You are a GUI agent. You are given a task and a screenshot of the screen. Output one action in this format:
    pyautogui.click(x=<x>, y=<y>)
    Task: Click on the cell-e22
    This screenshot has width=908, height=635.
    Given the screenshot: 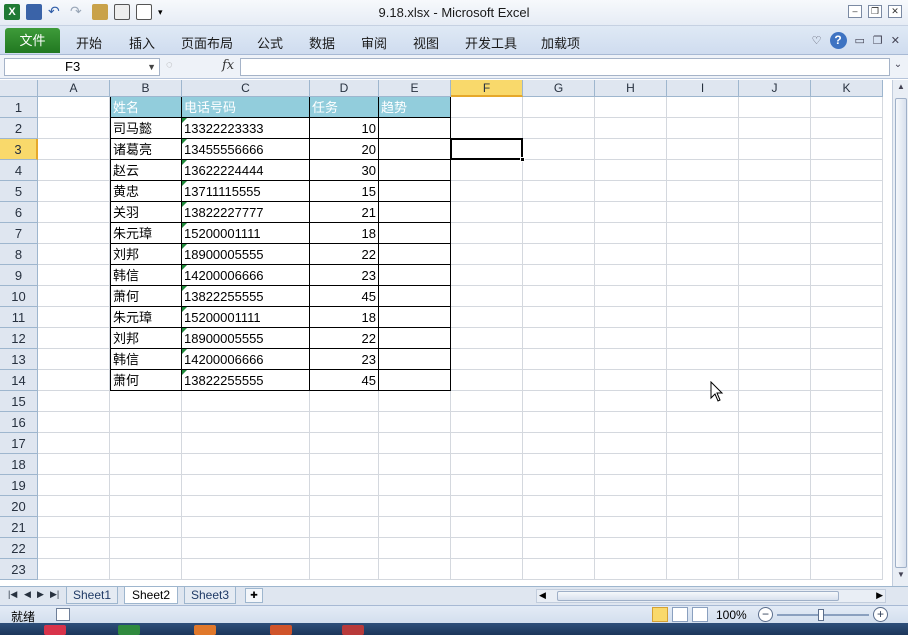 What is the action you would take?
    pyautogui.click(x=415, y=548)
    